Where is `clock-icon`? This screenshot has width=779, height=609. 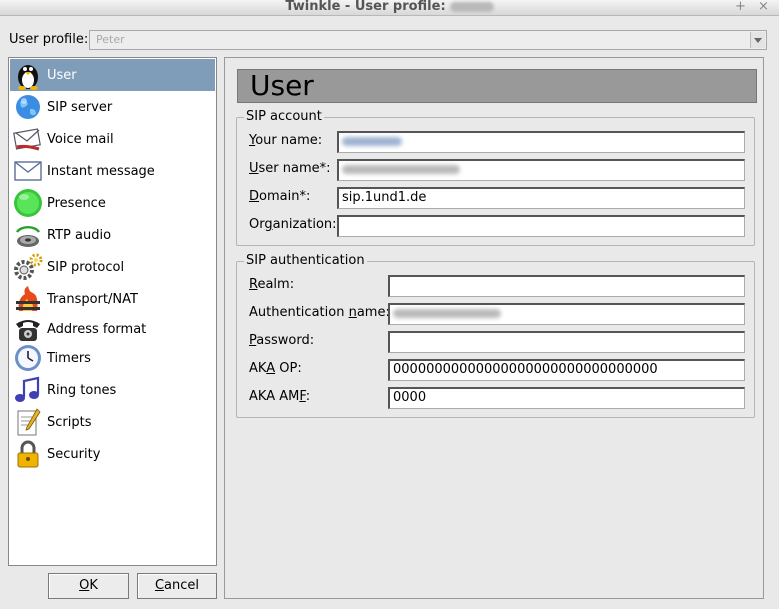
clock-icon is located at coordinates (28, 358).